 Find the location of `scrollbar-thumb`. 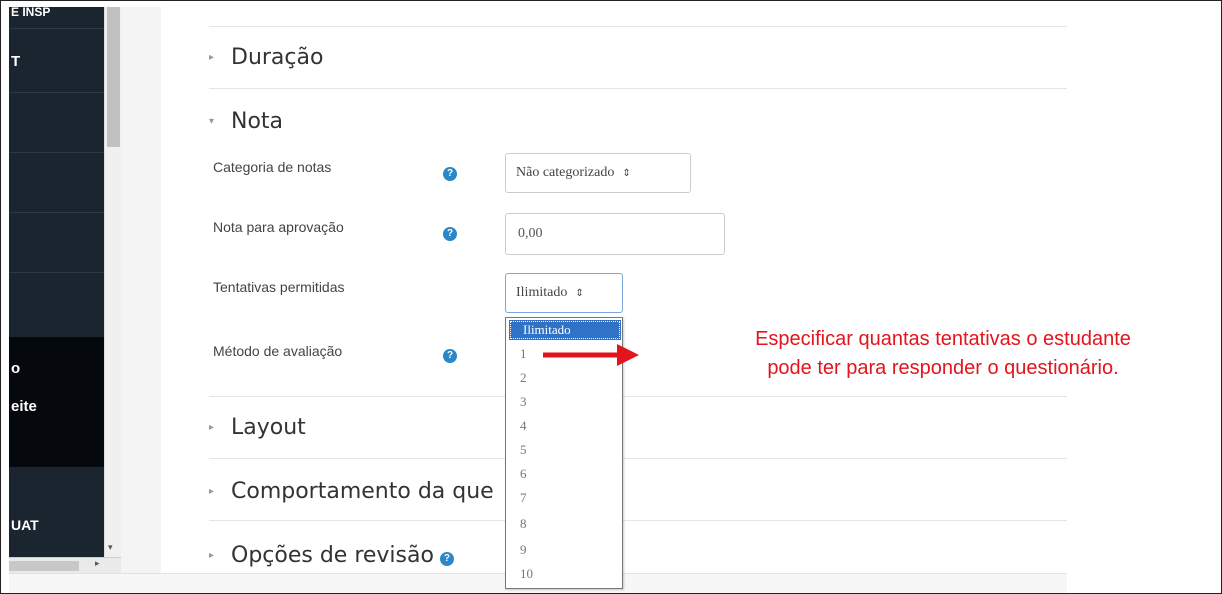

scrollbar-thumb is located at coordinates (113, 77).